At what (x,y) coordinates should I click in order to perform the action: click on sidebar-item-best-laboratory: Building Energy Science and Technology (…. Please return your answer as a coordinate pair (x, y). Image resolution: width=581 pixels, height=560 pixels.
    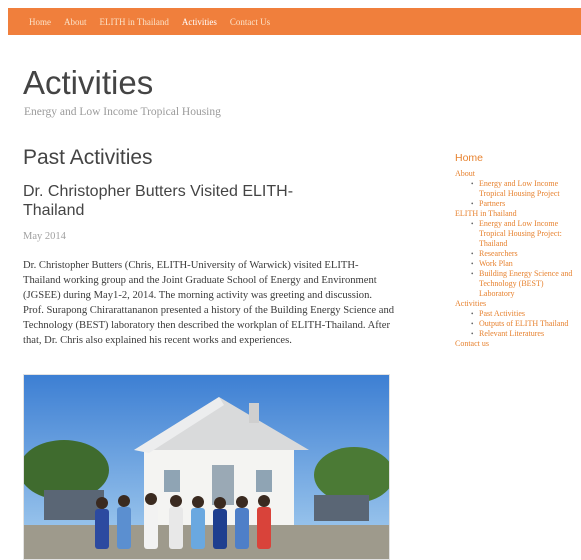
    Looking at the image, I should click on (518, 284).